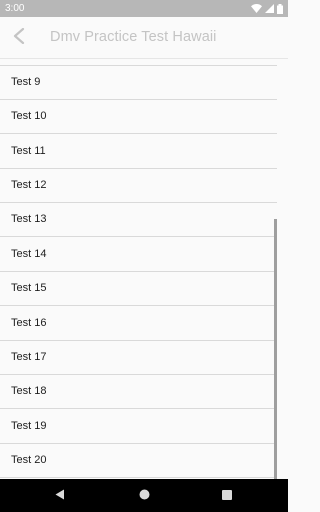  I want to click on back-button, so click(19, 38).